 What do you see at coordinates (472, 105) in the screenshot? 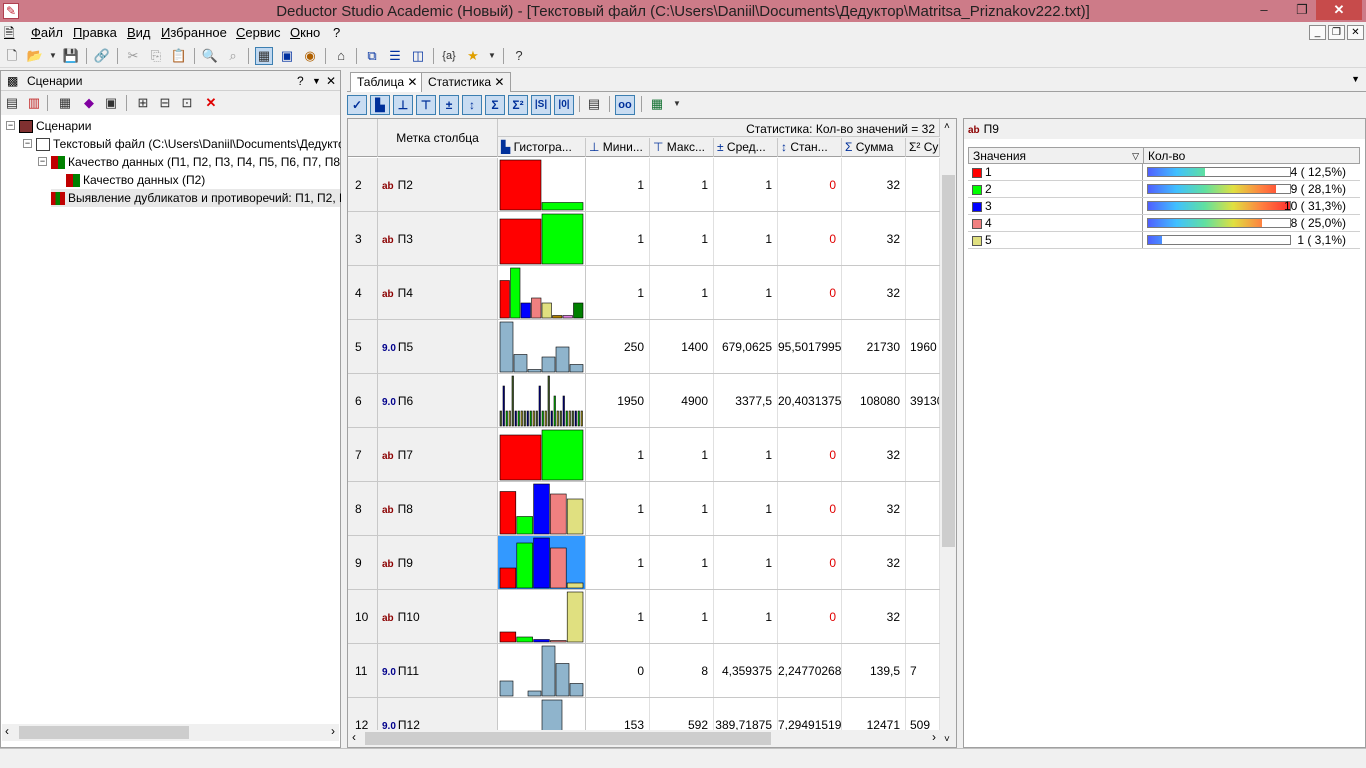
I see `std-icon: ↕` at bounding box center [472, 105].